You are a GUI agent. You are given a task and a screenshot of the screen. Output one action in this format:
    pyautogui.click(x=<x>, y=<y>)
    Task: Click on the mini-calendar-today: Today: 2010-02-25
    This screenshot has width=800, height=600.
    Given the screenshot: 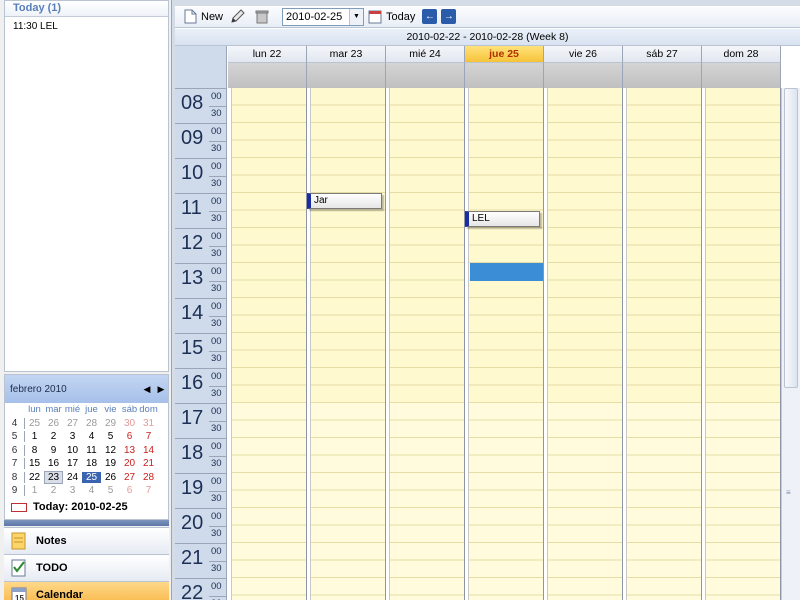 What is the action you would take?
    pyautogui.click(x=69, y=507)
    